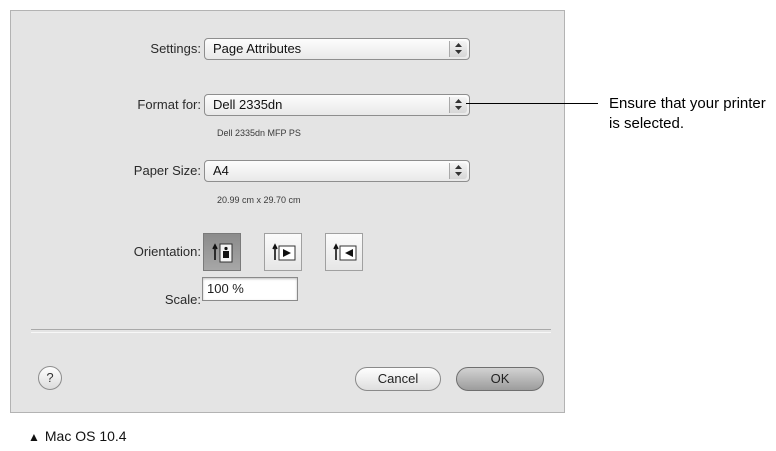 Image resolution: width=776 pixels, height=451 pixels. What do you see at coordinates (257, 48) in the screenshot?
I see `settings-value: Page Attributes` at bounding box center [257, 48].